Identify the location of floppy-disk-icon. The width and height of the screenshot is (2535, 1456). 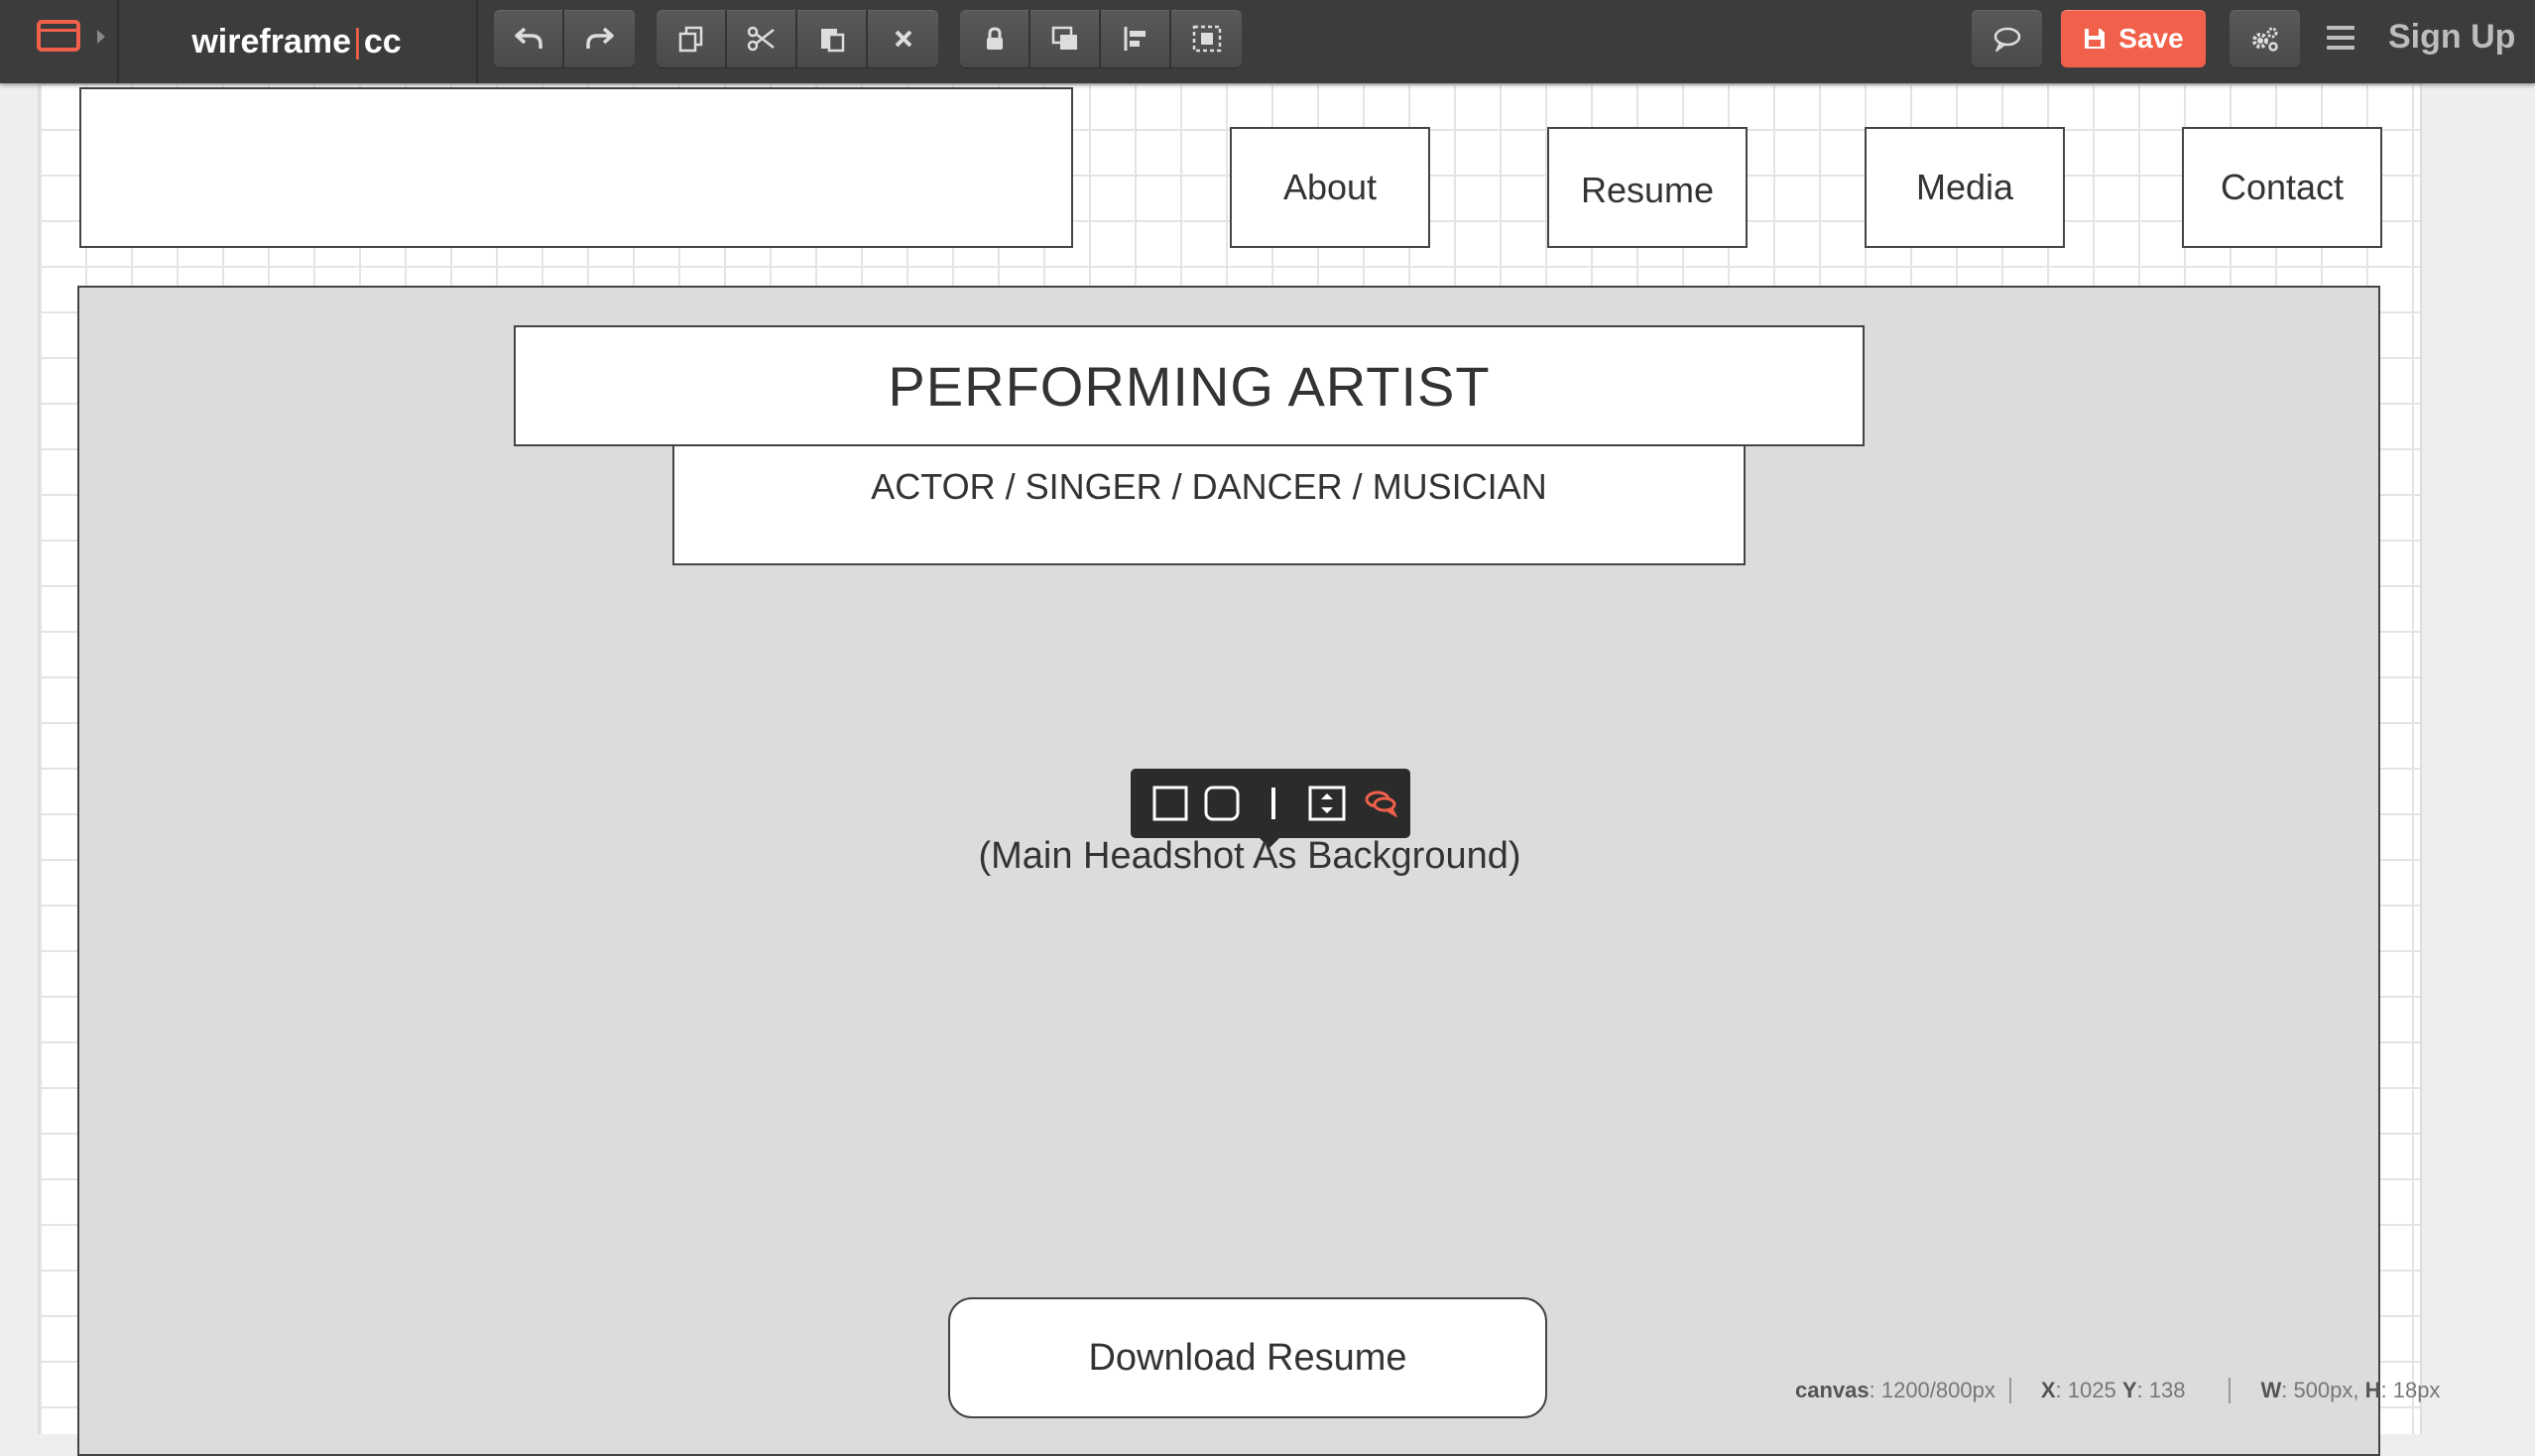
(2095, 39).